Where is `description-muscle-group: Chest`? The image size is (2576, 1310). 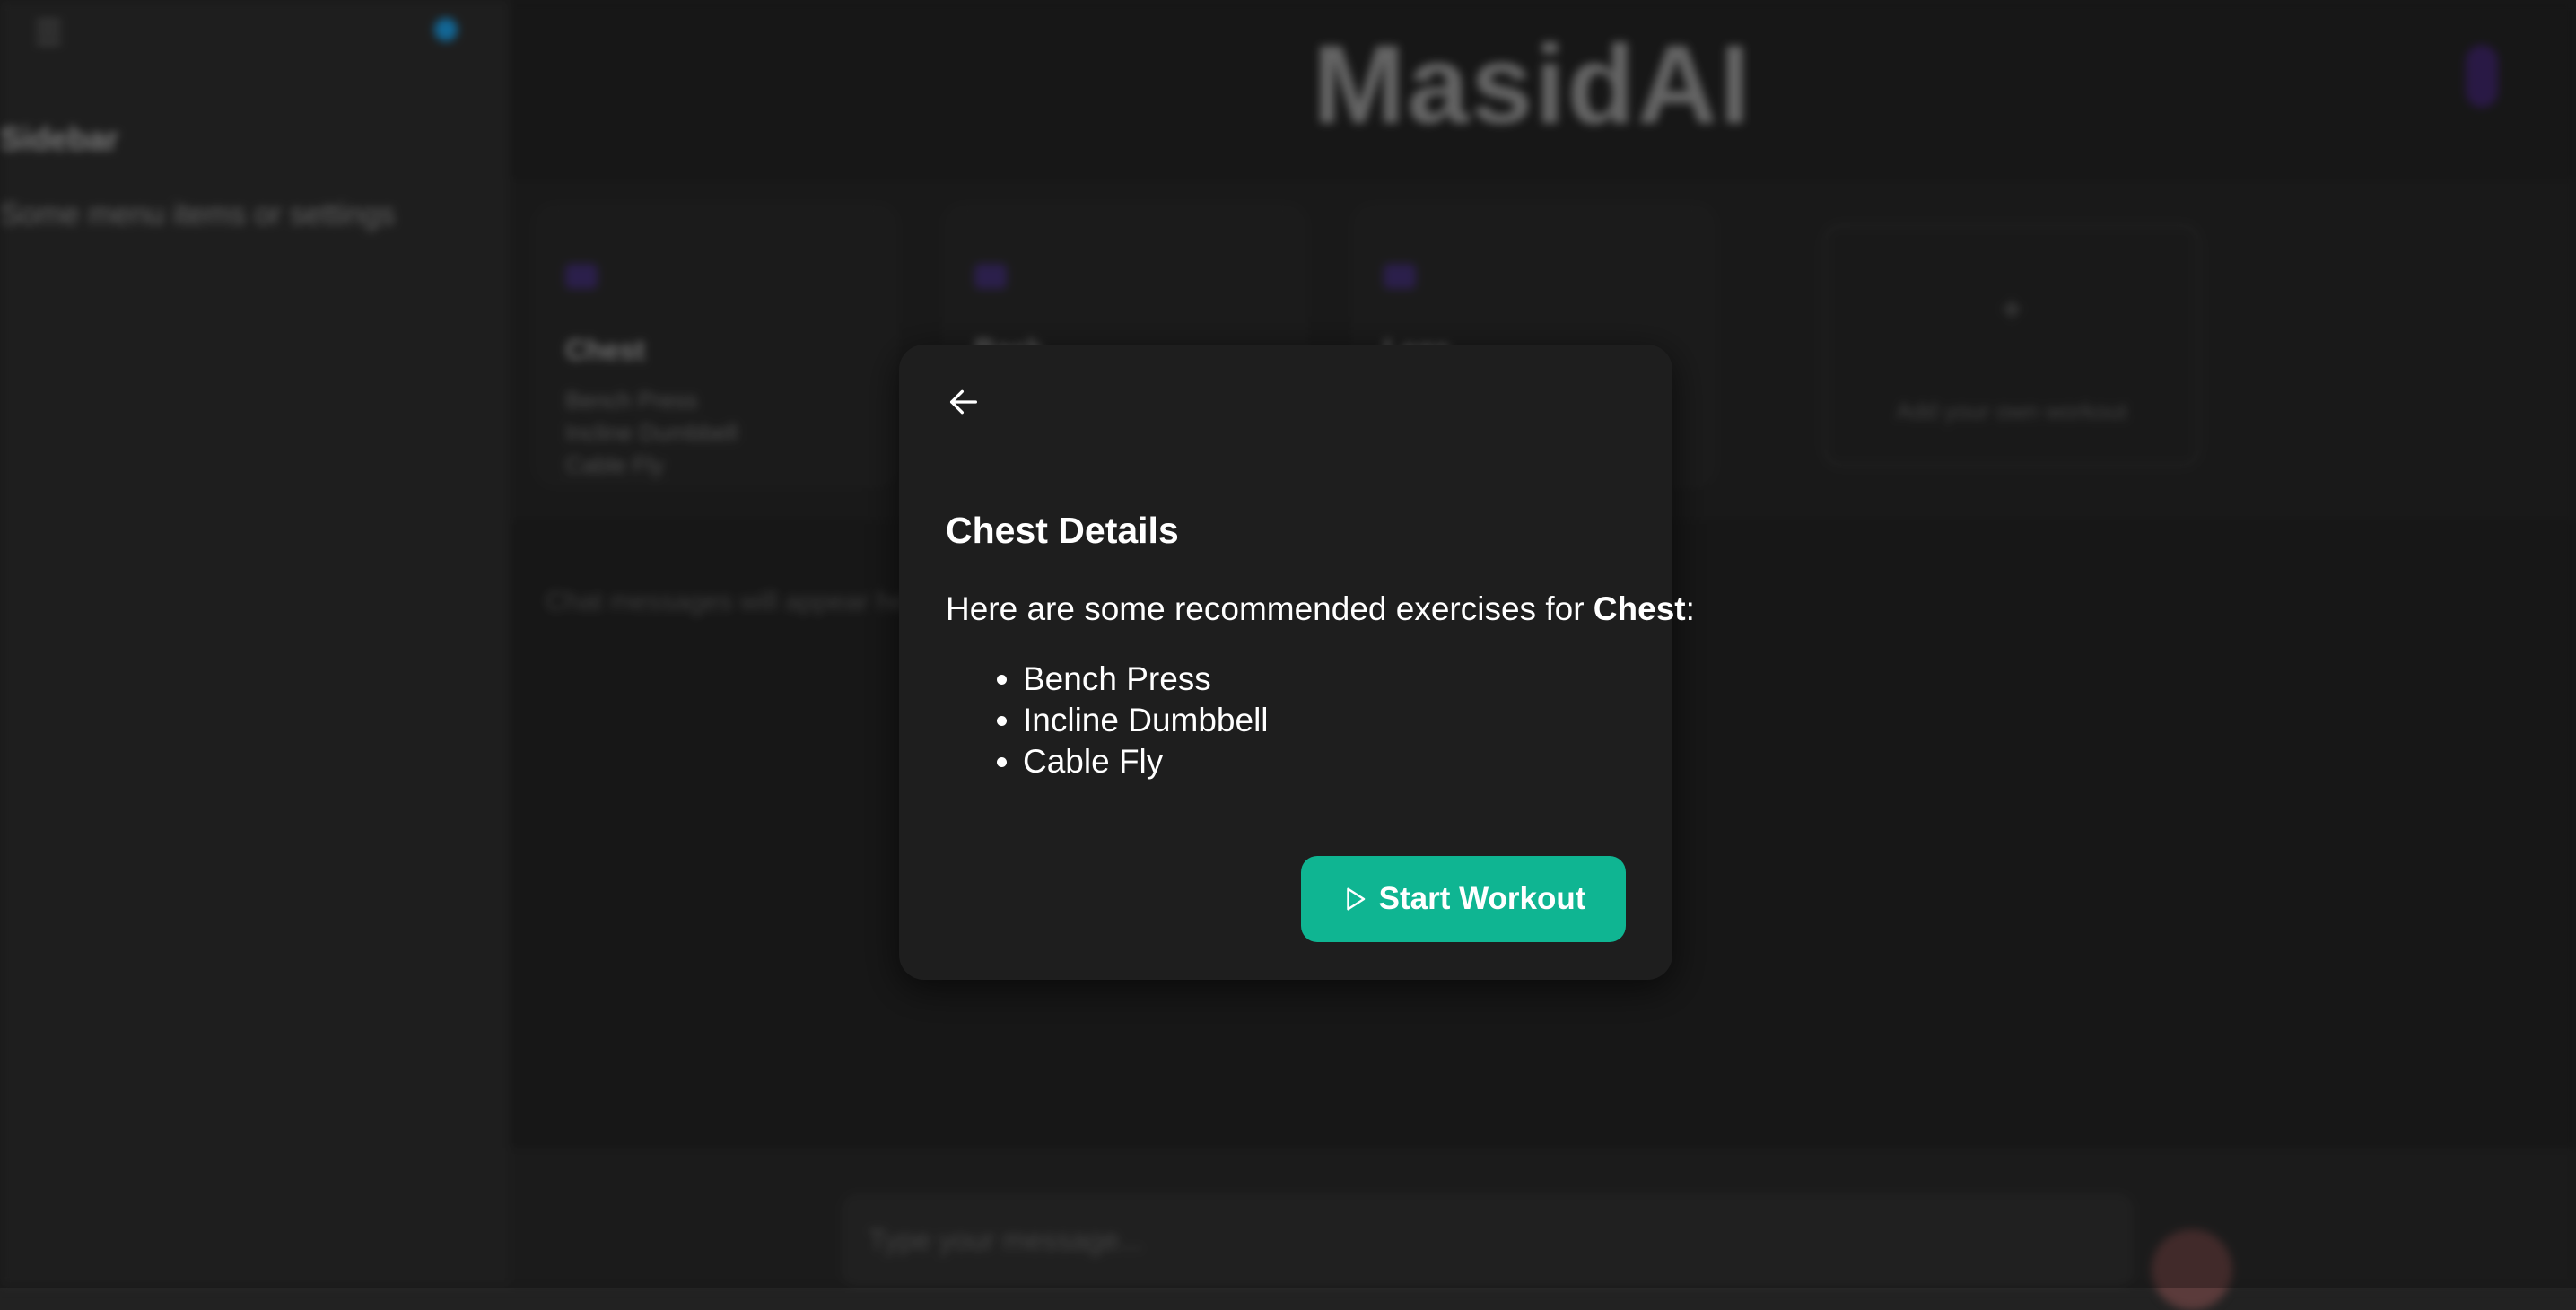 description-muscle-group: Chest is located at coordinates (1640, 608).